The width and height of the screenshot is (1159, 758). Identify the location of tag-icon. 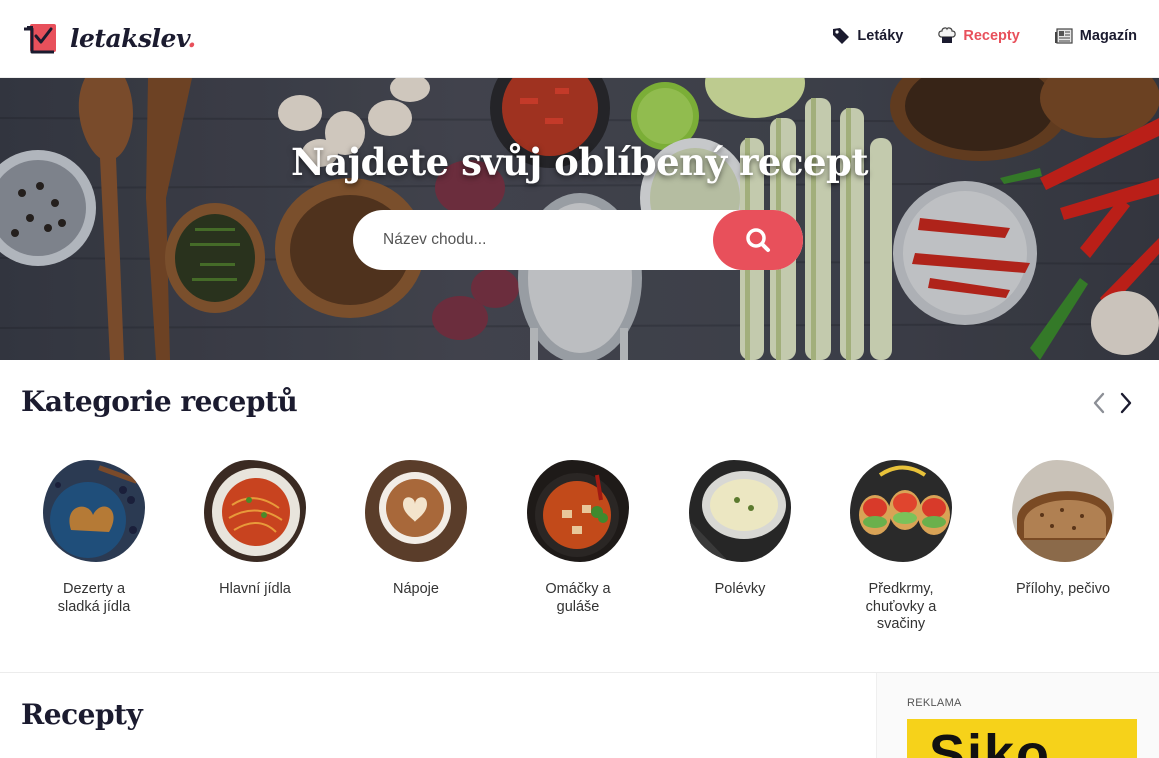
(841, 36).